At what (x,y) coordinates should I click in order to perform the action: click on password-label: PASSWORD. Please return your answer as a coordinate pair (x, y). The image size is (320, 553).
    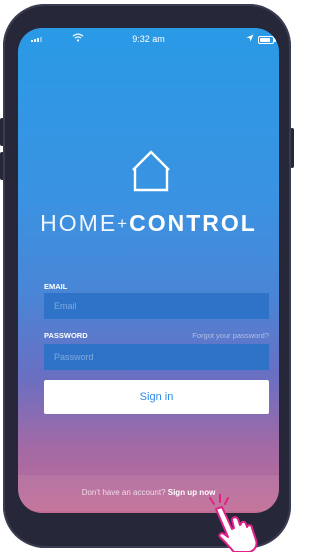
    Looking at the image, I should click on (66, 335).